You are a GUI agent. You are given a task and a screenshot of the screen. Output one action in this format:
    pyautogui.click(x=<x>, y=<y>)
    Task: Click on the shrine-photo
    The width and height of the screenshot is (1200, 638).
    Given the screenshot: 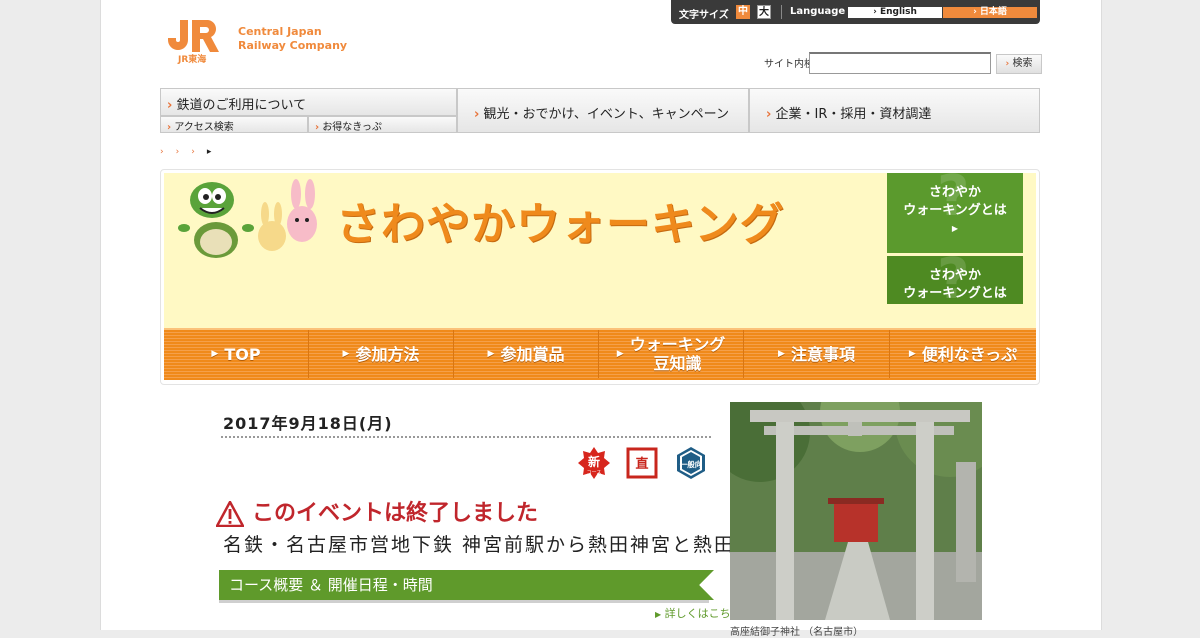 What is the action you would take?
    pyautogui.click(x=856, y=511)
    